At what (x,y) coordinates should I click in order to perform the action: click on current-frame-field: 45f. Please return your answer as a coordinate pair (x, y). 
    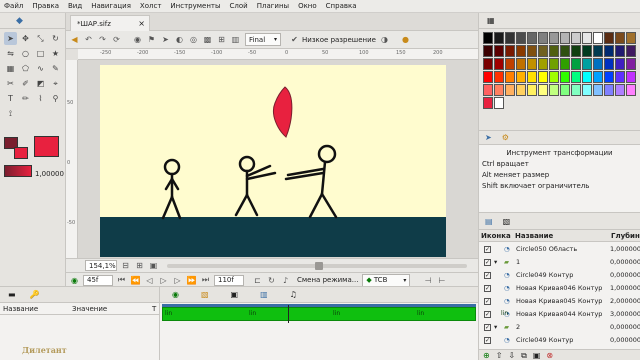
    Looking at the image, I should click on (98, 280).